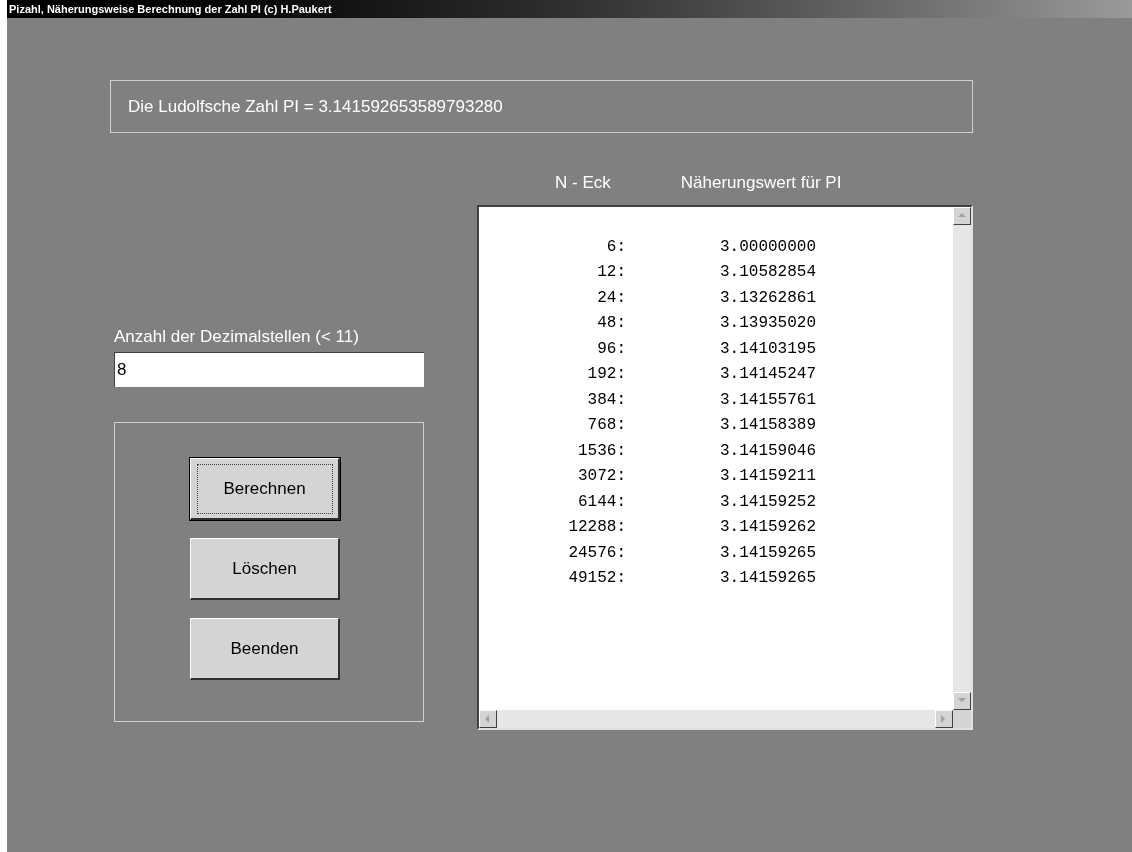 This screenshot has height=852, width=1132. I want to click on polygon-count: 48:, so click(611, 324).